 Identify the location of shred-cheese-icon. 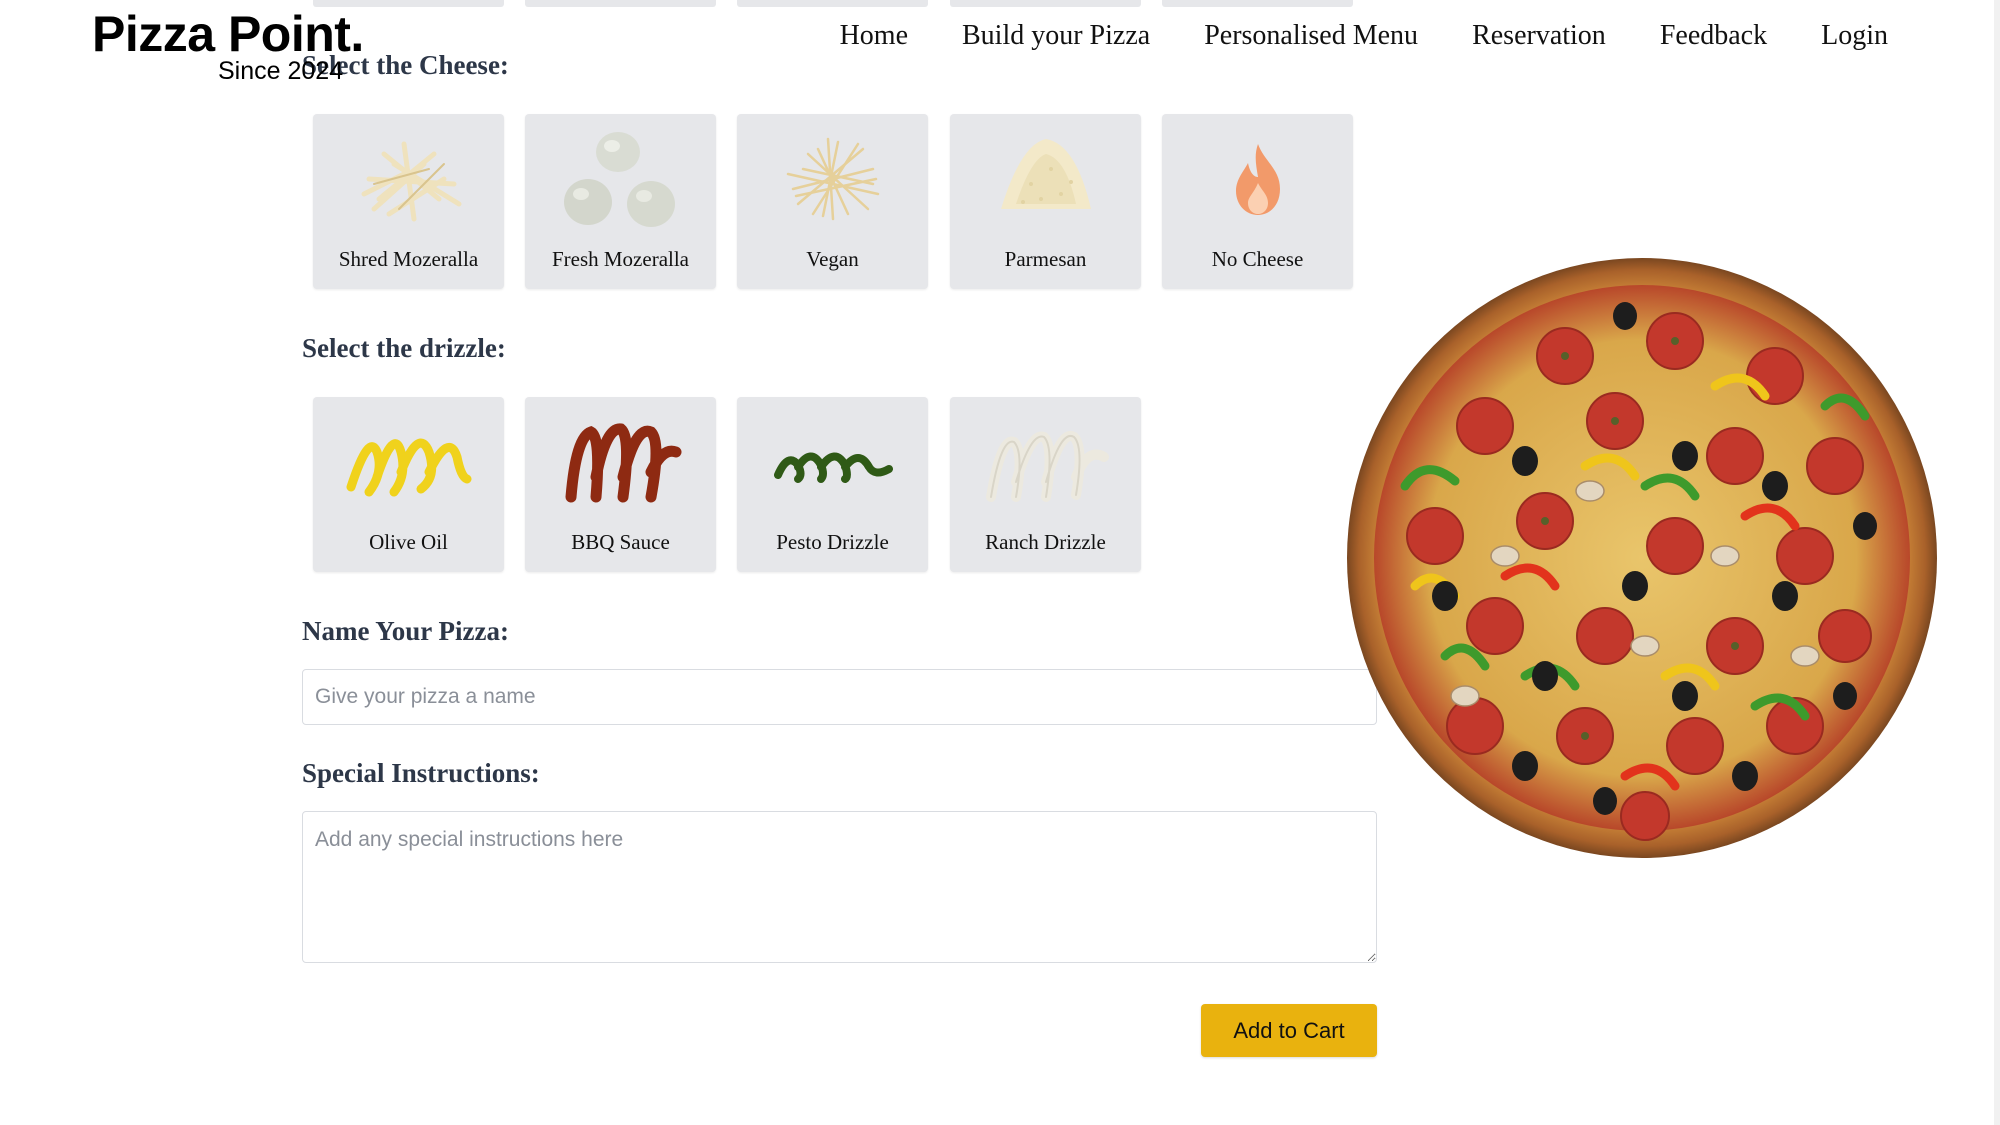
(408, 179).